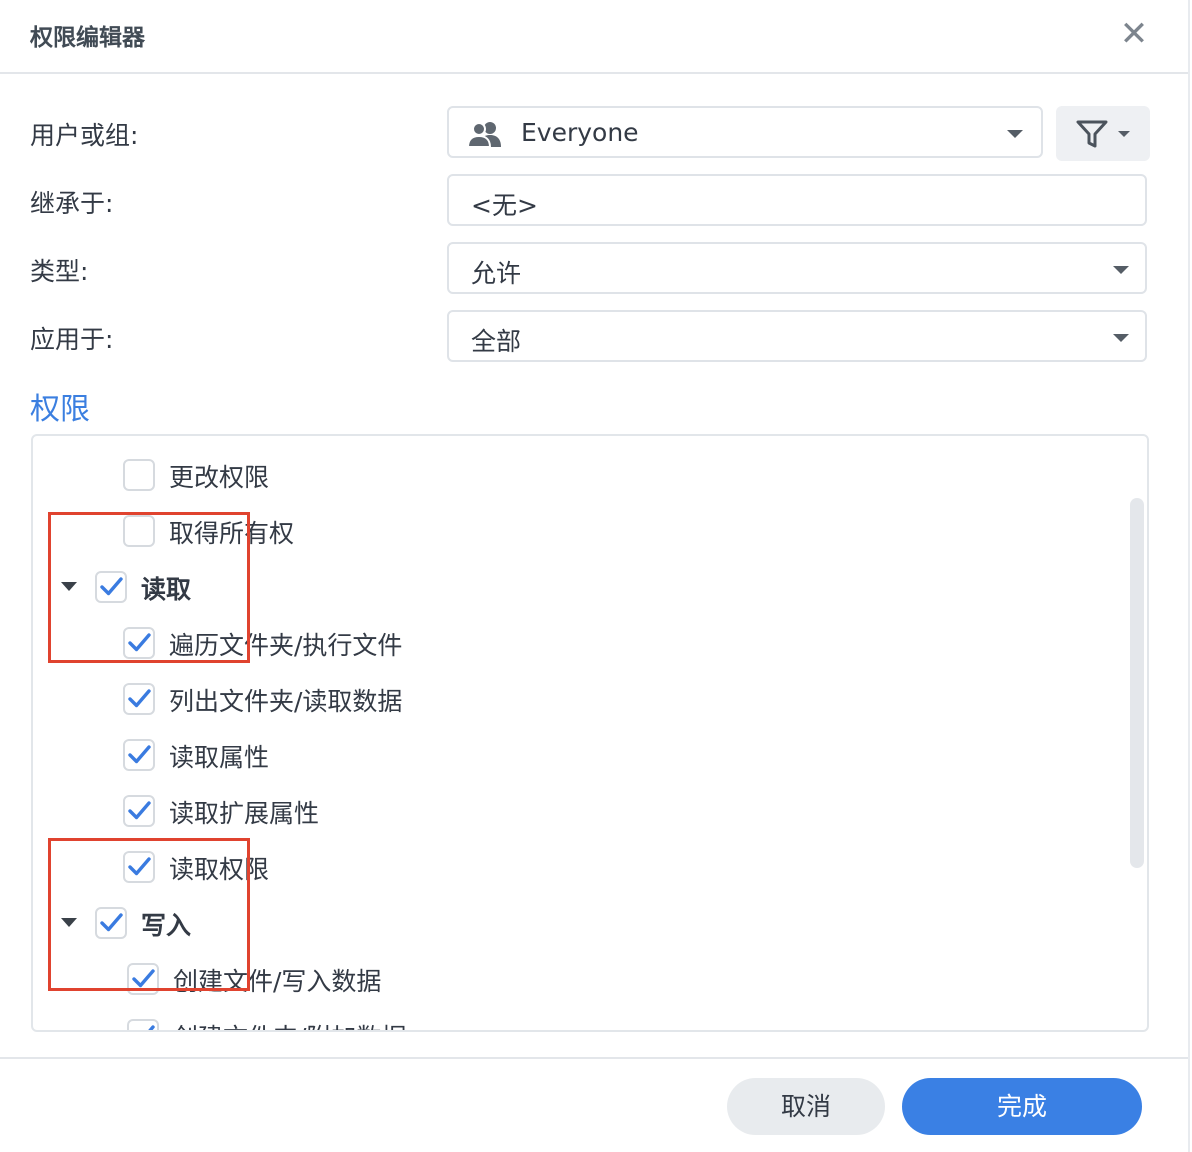  I want to click on footer-divider, so click(594, 1058).